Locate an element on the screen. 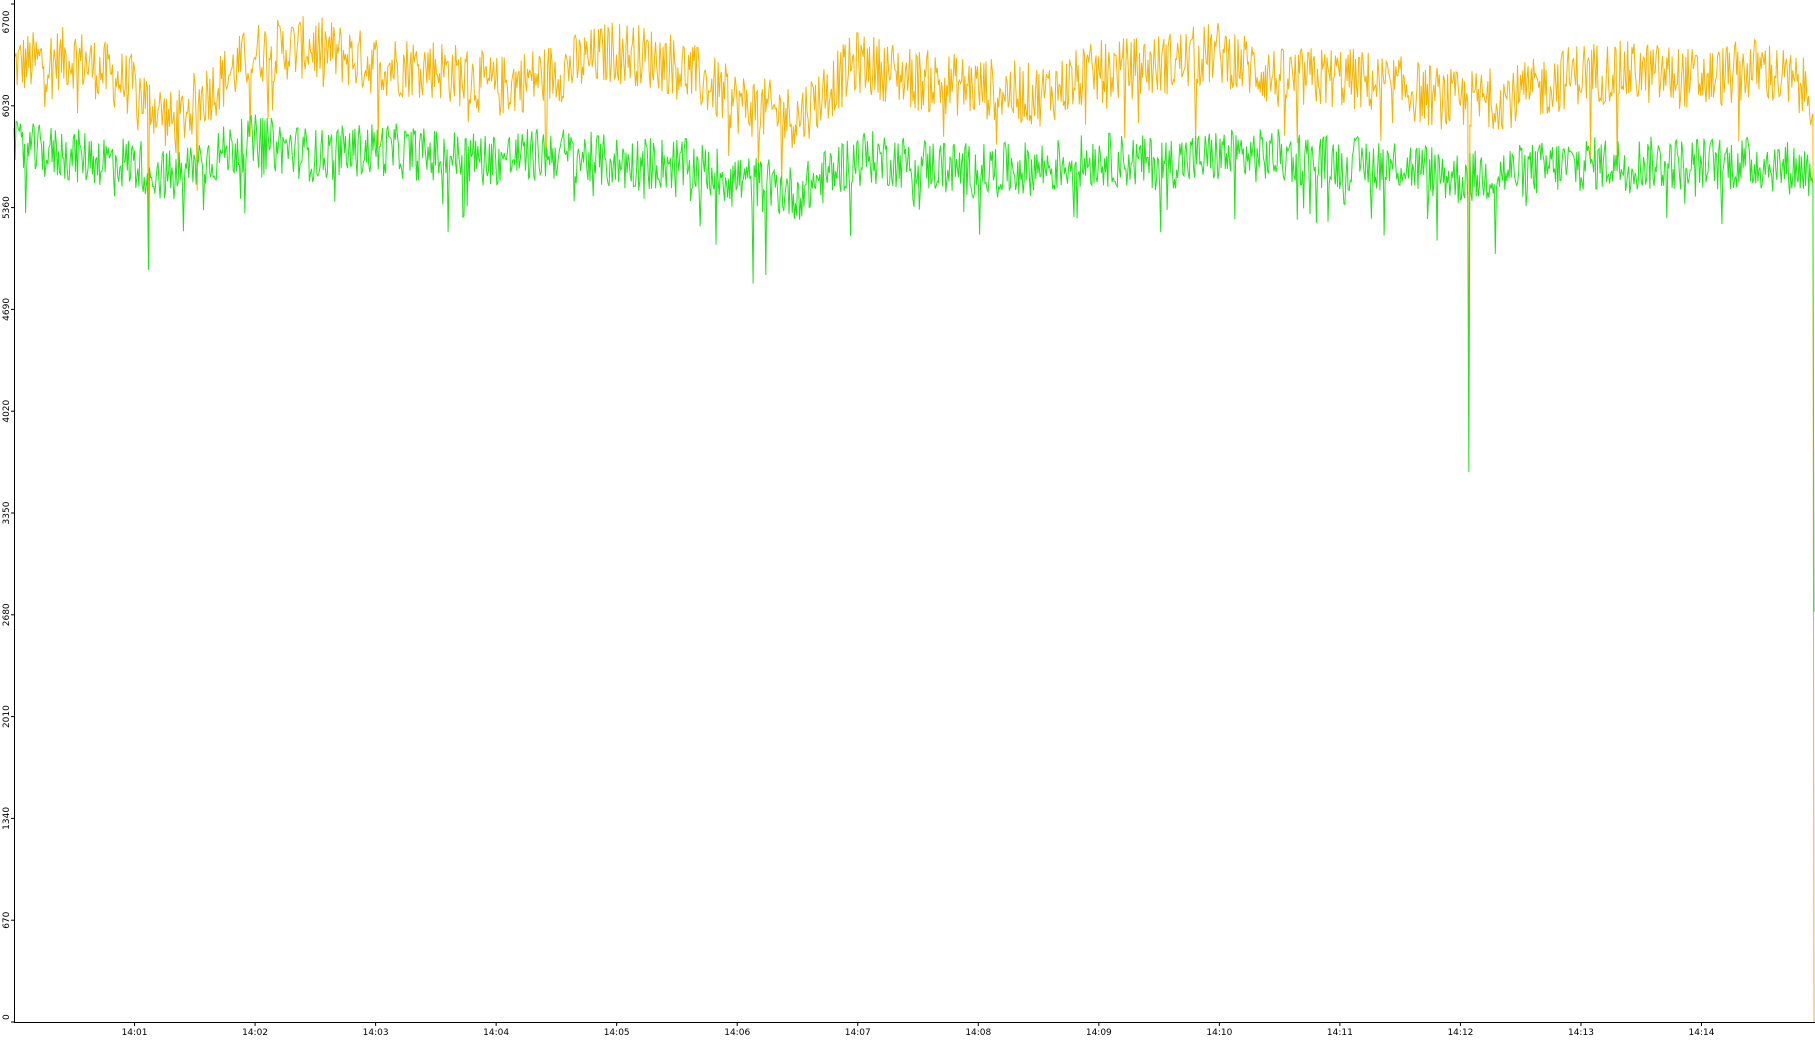 This screenshot has width=1815, height=1044. y-tick-label: 4020 is located at coordinates (7, 410).